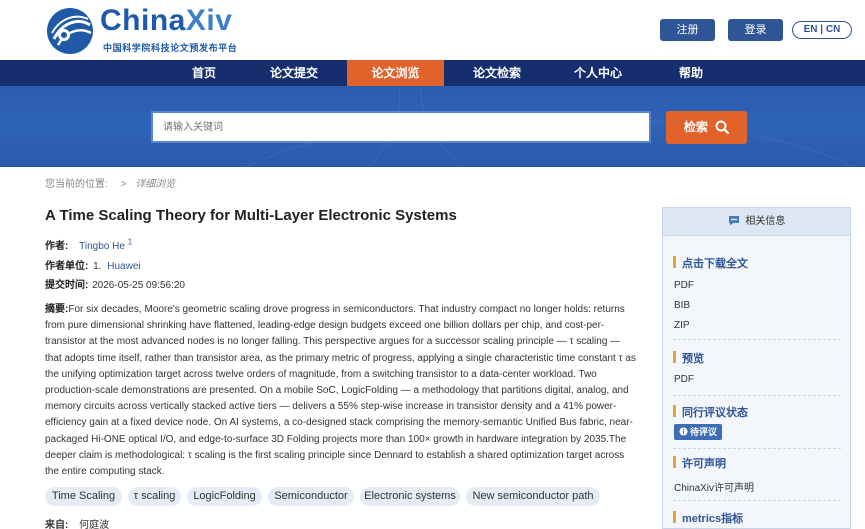 Image resolution: width=865 pixels, height=529 pixels. I want to click on author-label: 作者:, so click(57, 246).